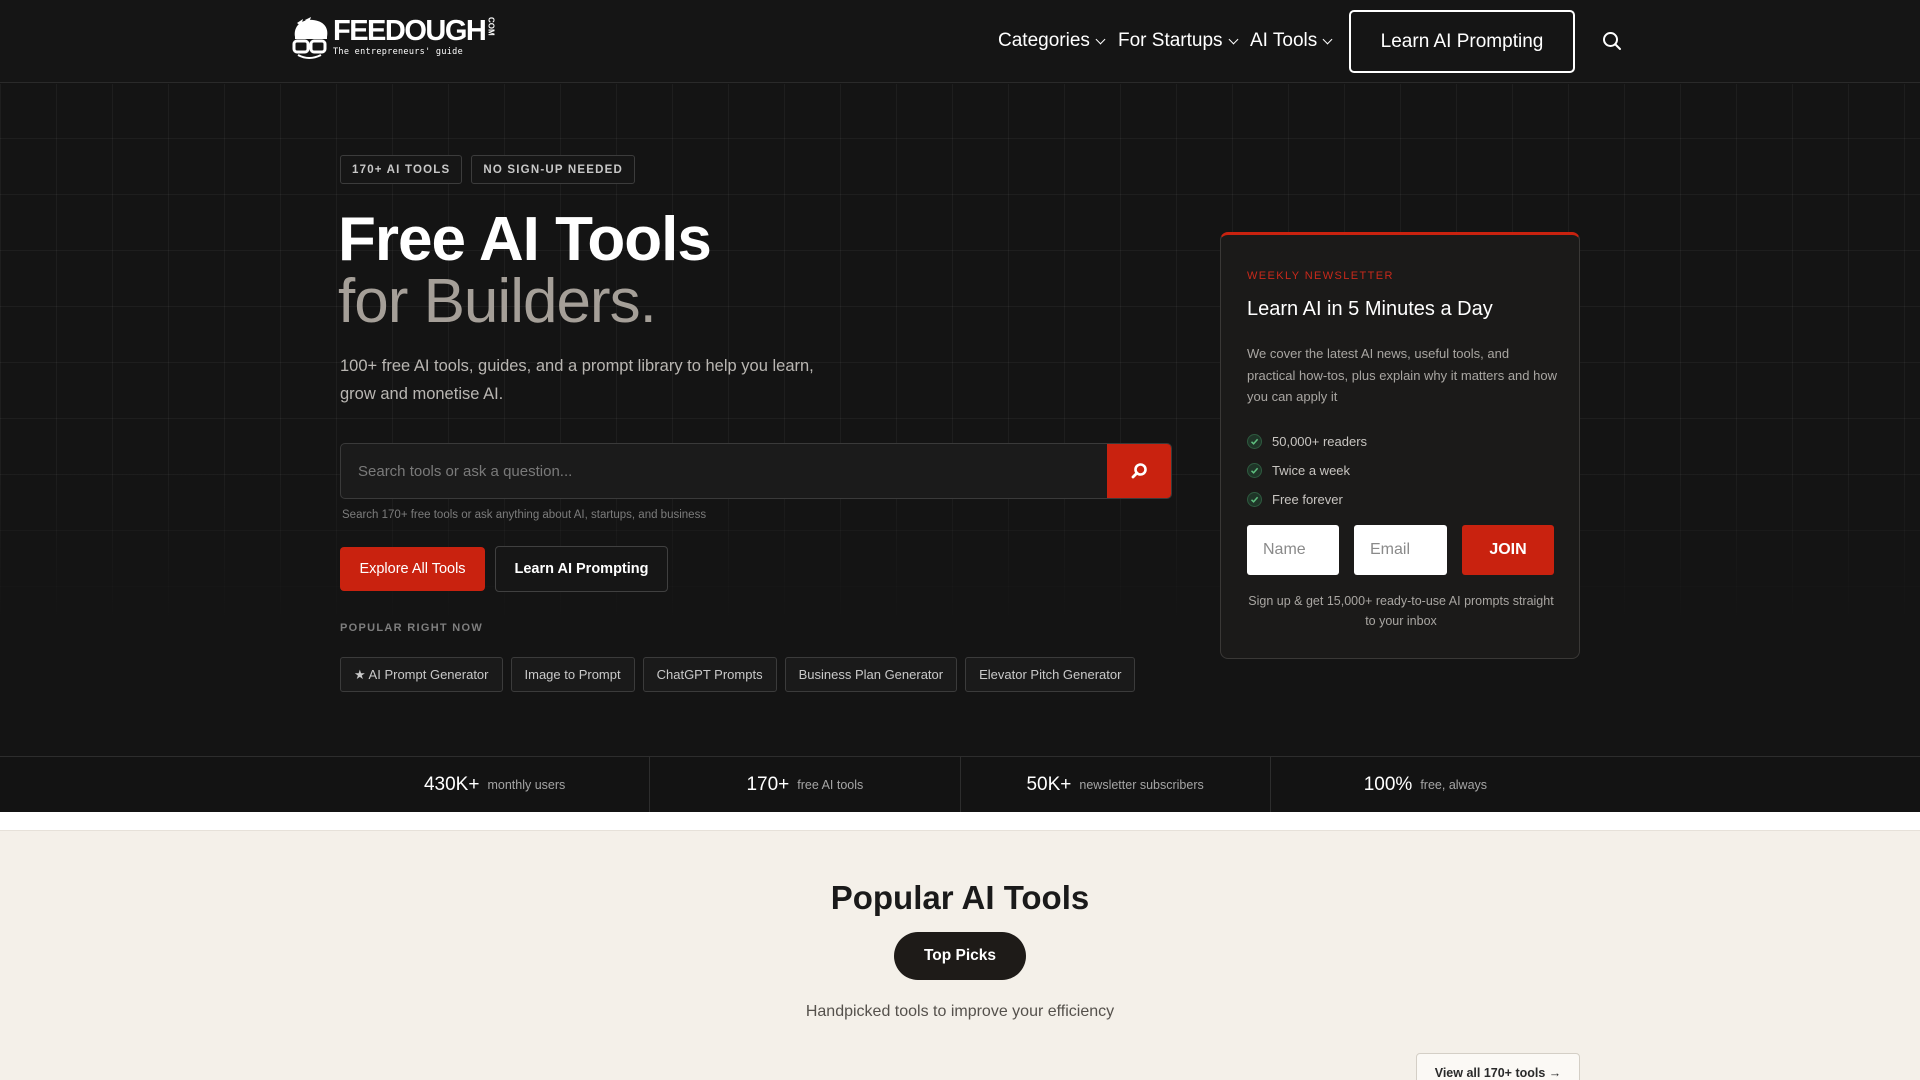  What do you see at coordinates (830, 785) in the screenshot?
I see `stat-label: free AI tools` at bounding box center [830, 785].